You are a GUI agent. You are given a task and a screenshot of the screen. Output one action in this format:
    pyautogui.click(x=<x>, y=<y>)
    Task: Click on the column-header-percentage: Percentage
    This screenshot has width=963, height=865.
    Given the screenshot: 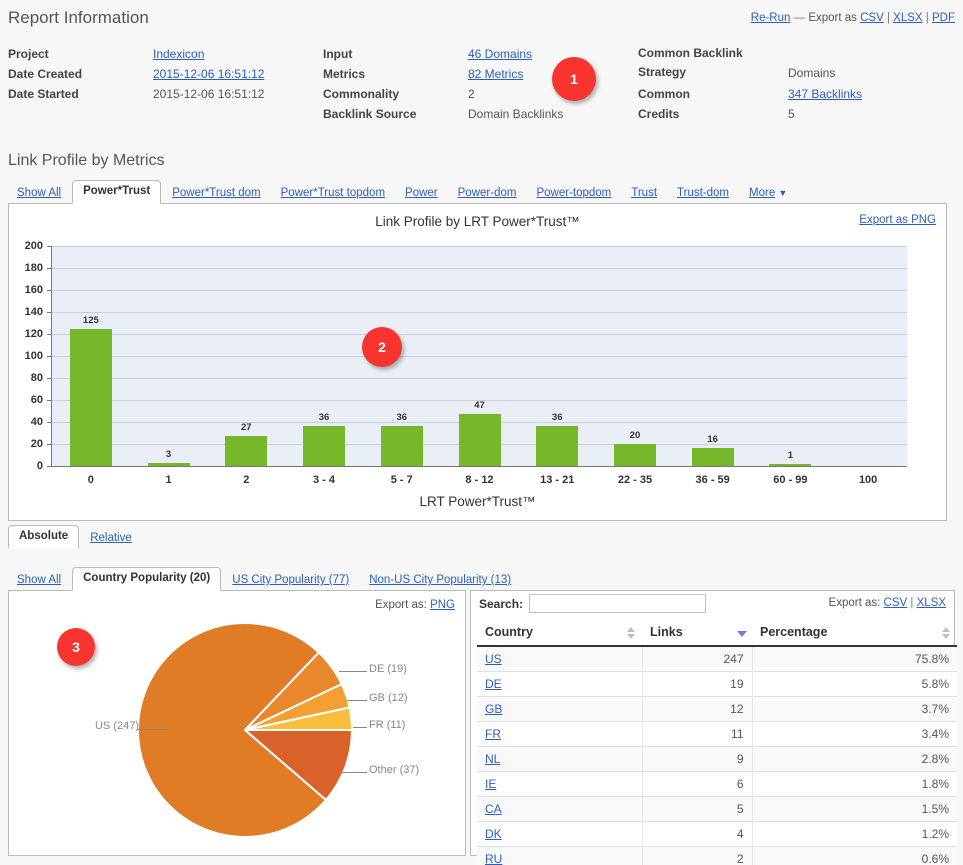 What is the action you would take?
    pyautogui.click(x=854, y=634)
    